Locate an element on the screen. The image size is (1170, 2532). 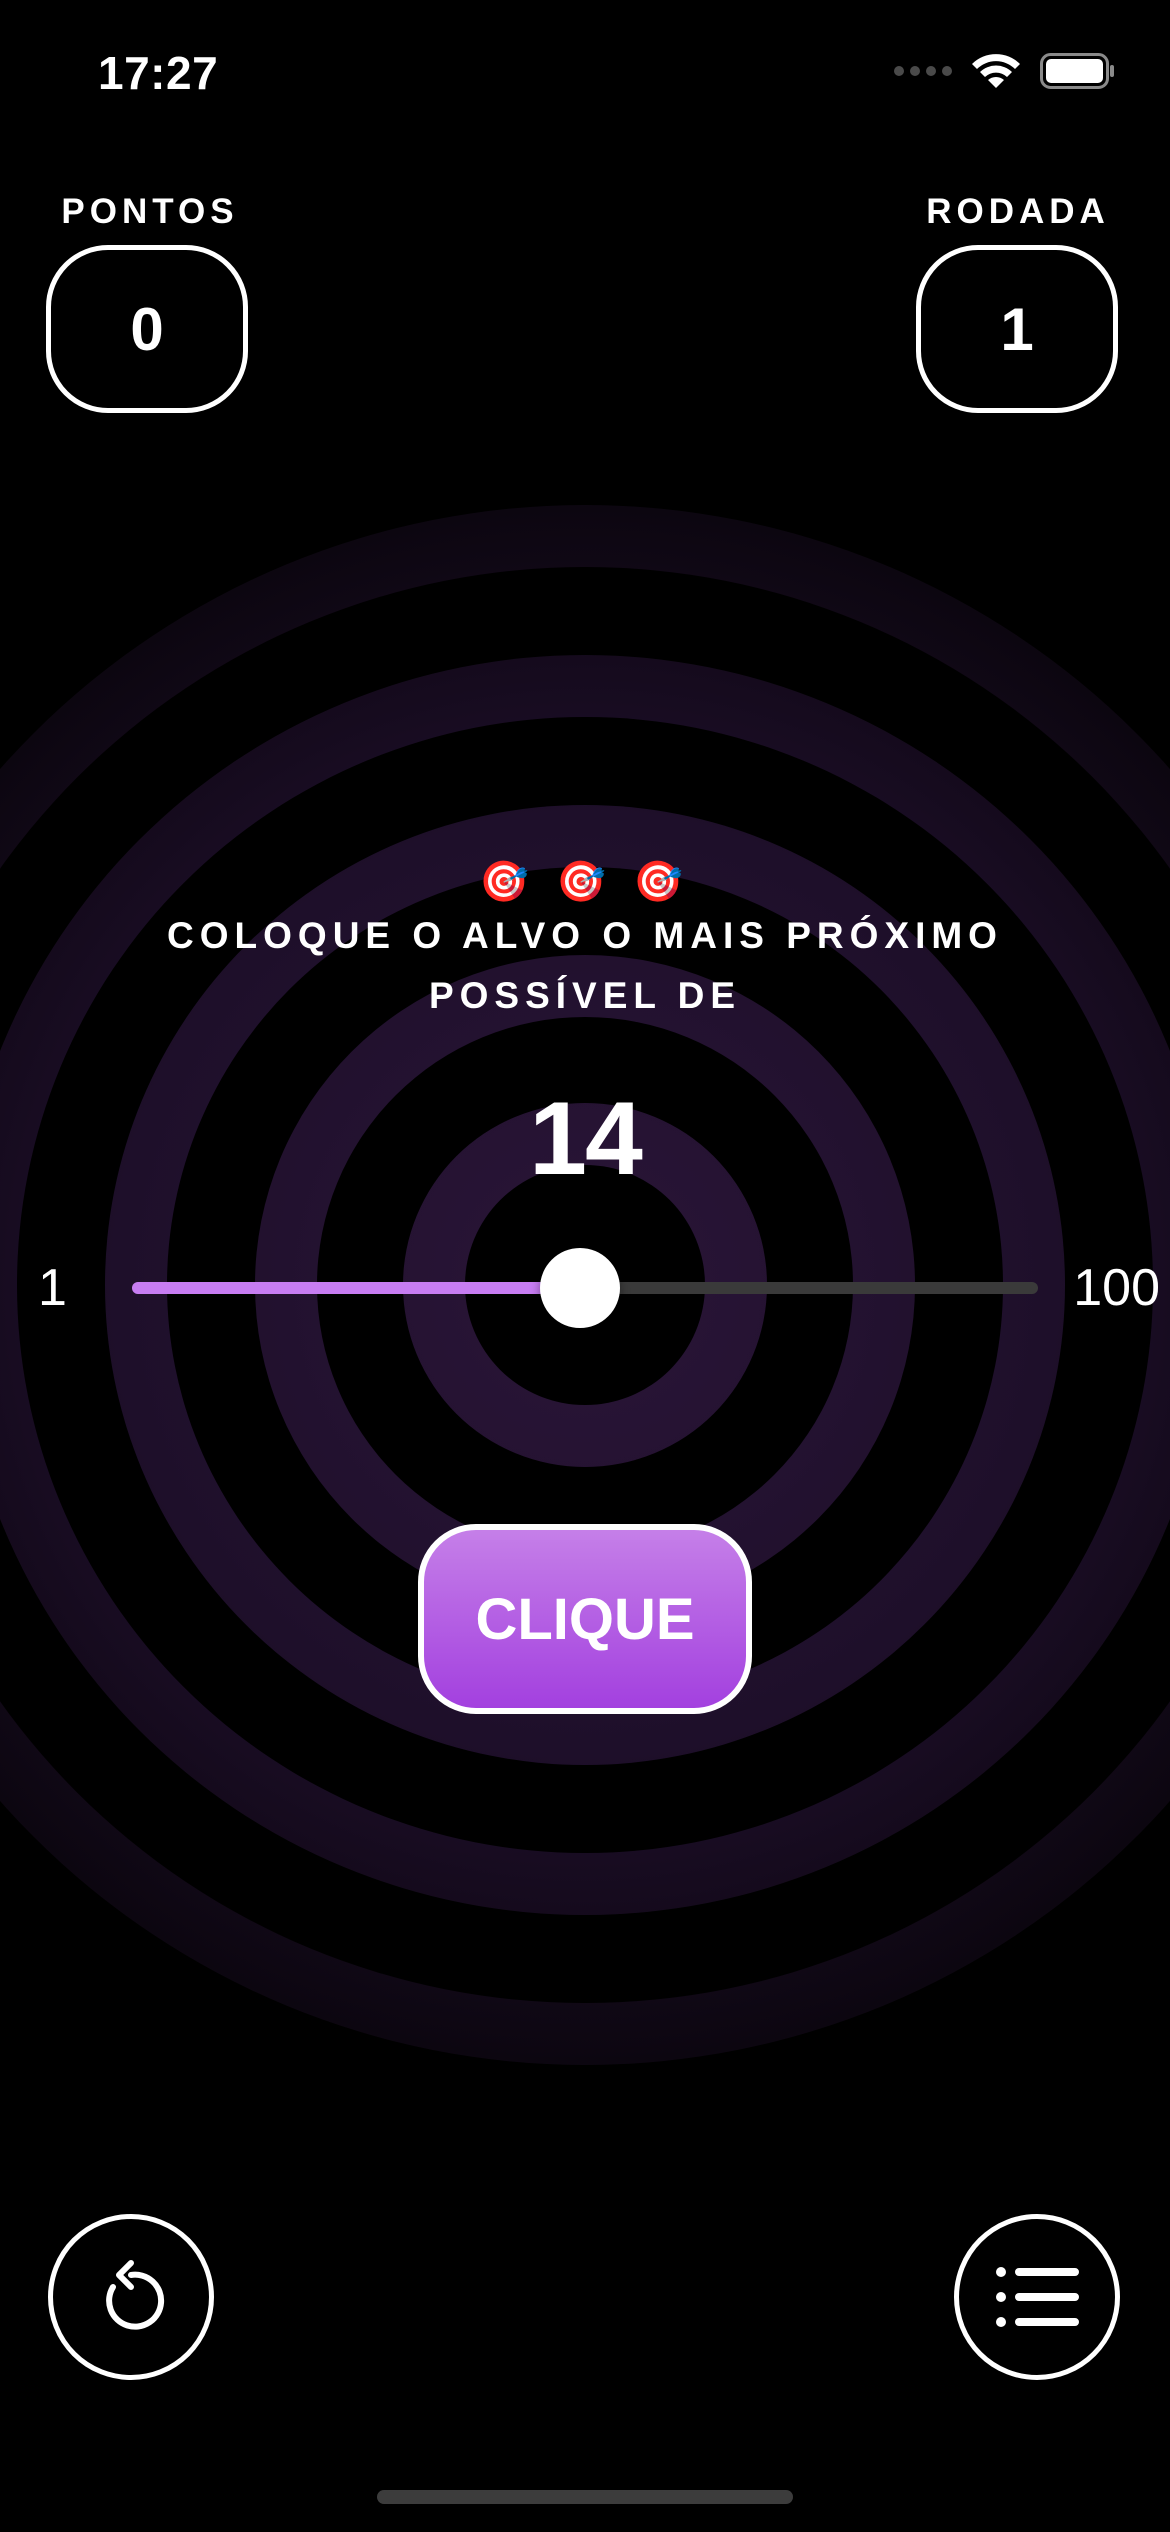
status-icons is located at coordinates (1005, 71).